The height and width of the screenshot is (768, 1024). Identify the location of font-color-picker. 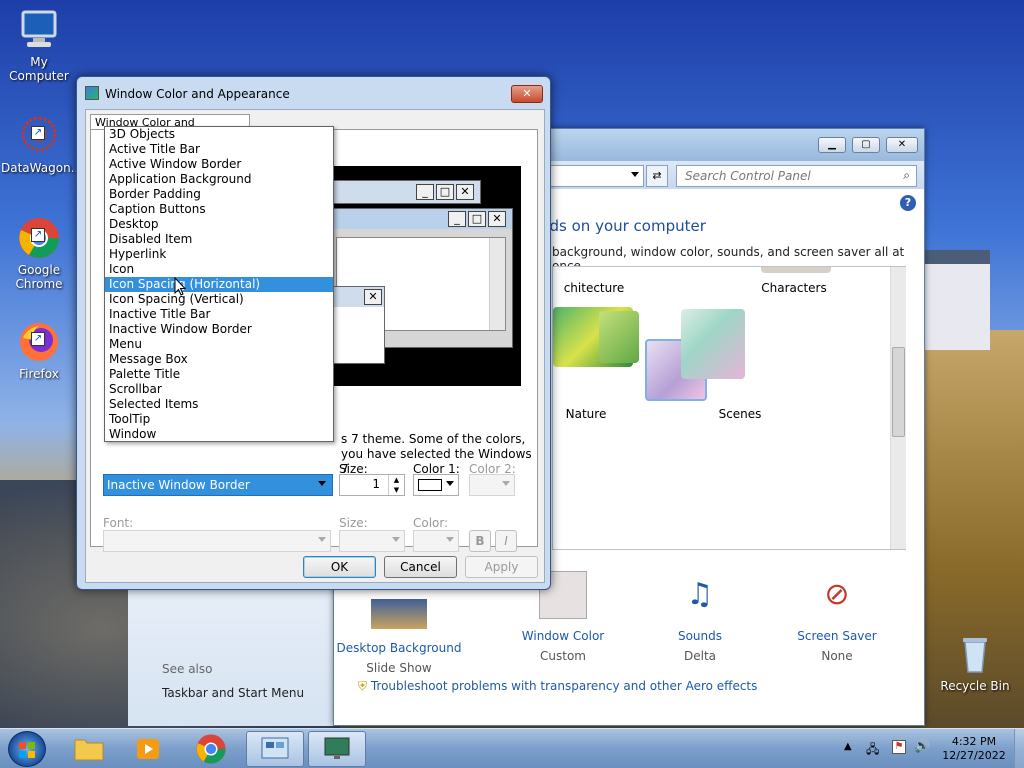
(436, 541).